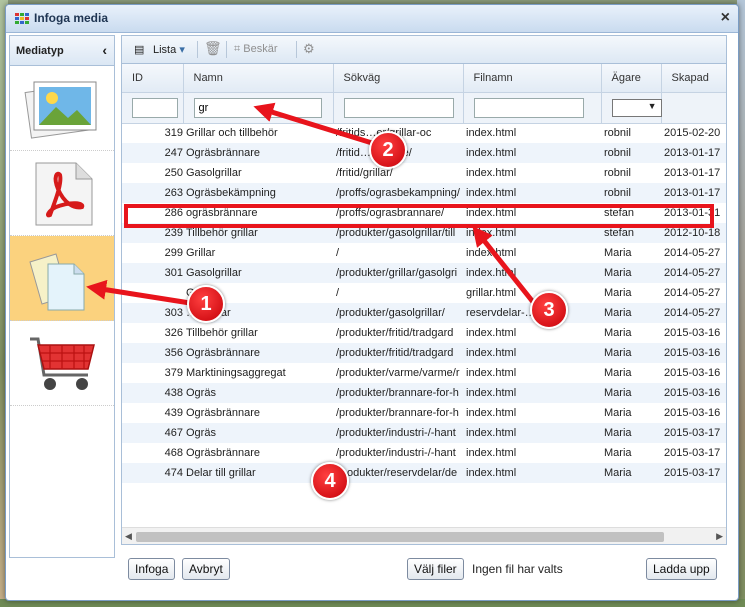 Image resolution: width=745 pixels, height=607 pixels. Describe the element at coordinates (138, 292) in the screenshot. I see `arrow-to-documents-icon` at that location.